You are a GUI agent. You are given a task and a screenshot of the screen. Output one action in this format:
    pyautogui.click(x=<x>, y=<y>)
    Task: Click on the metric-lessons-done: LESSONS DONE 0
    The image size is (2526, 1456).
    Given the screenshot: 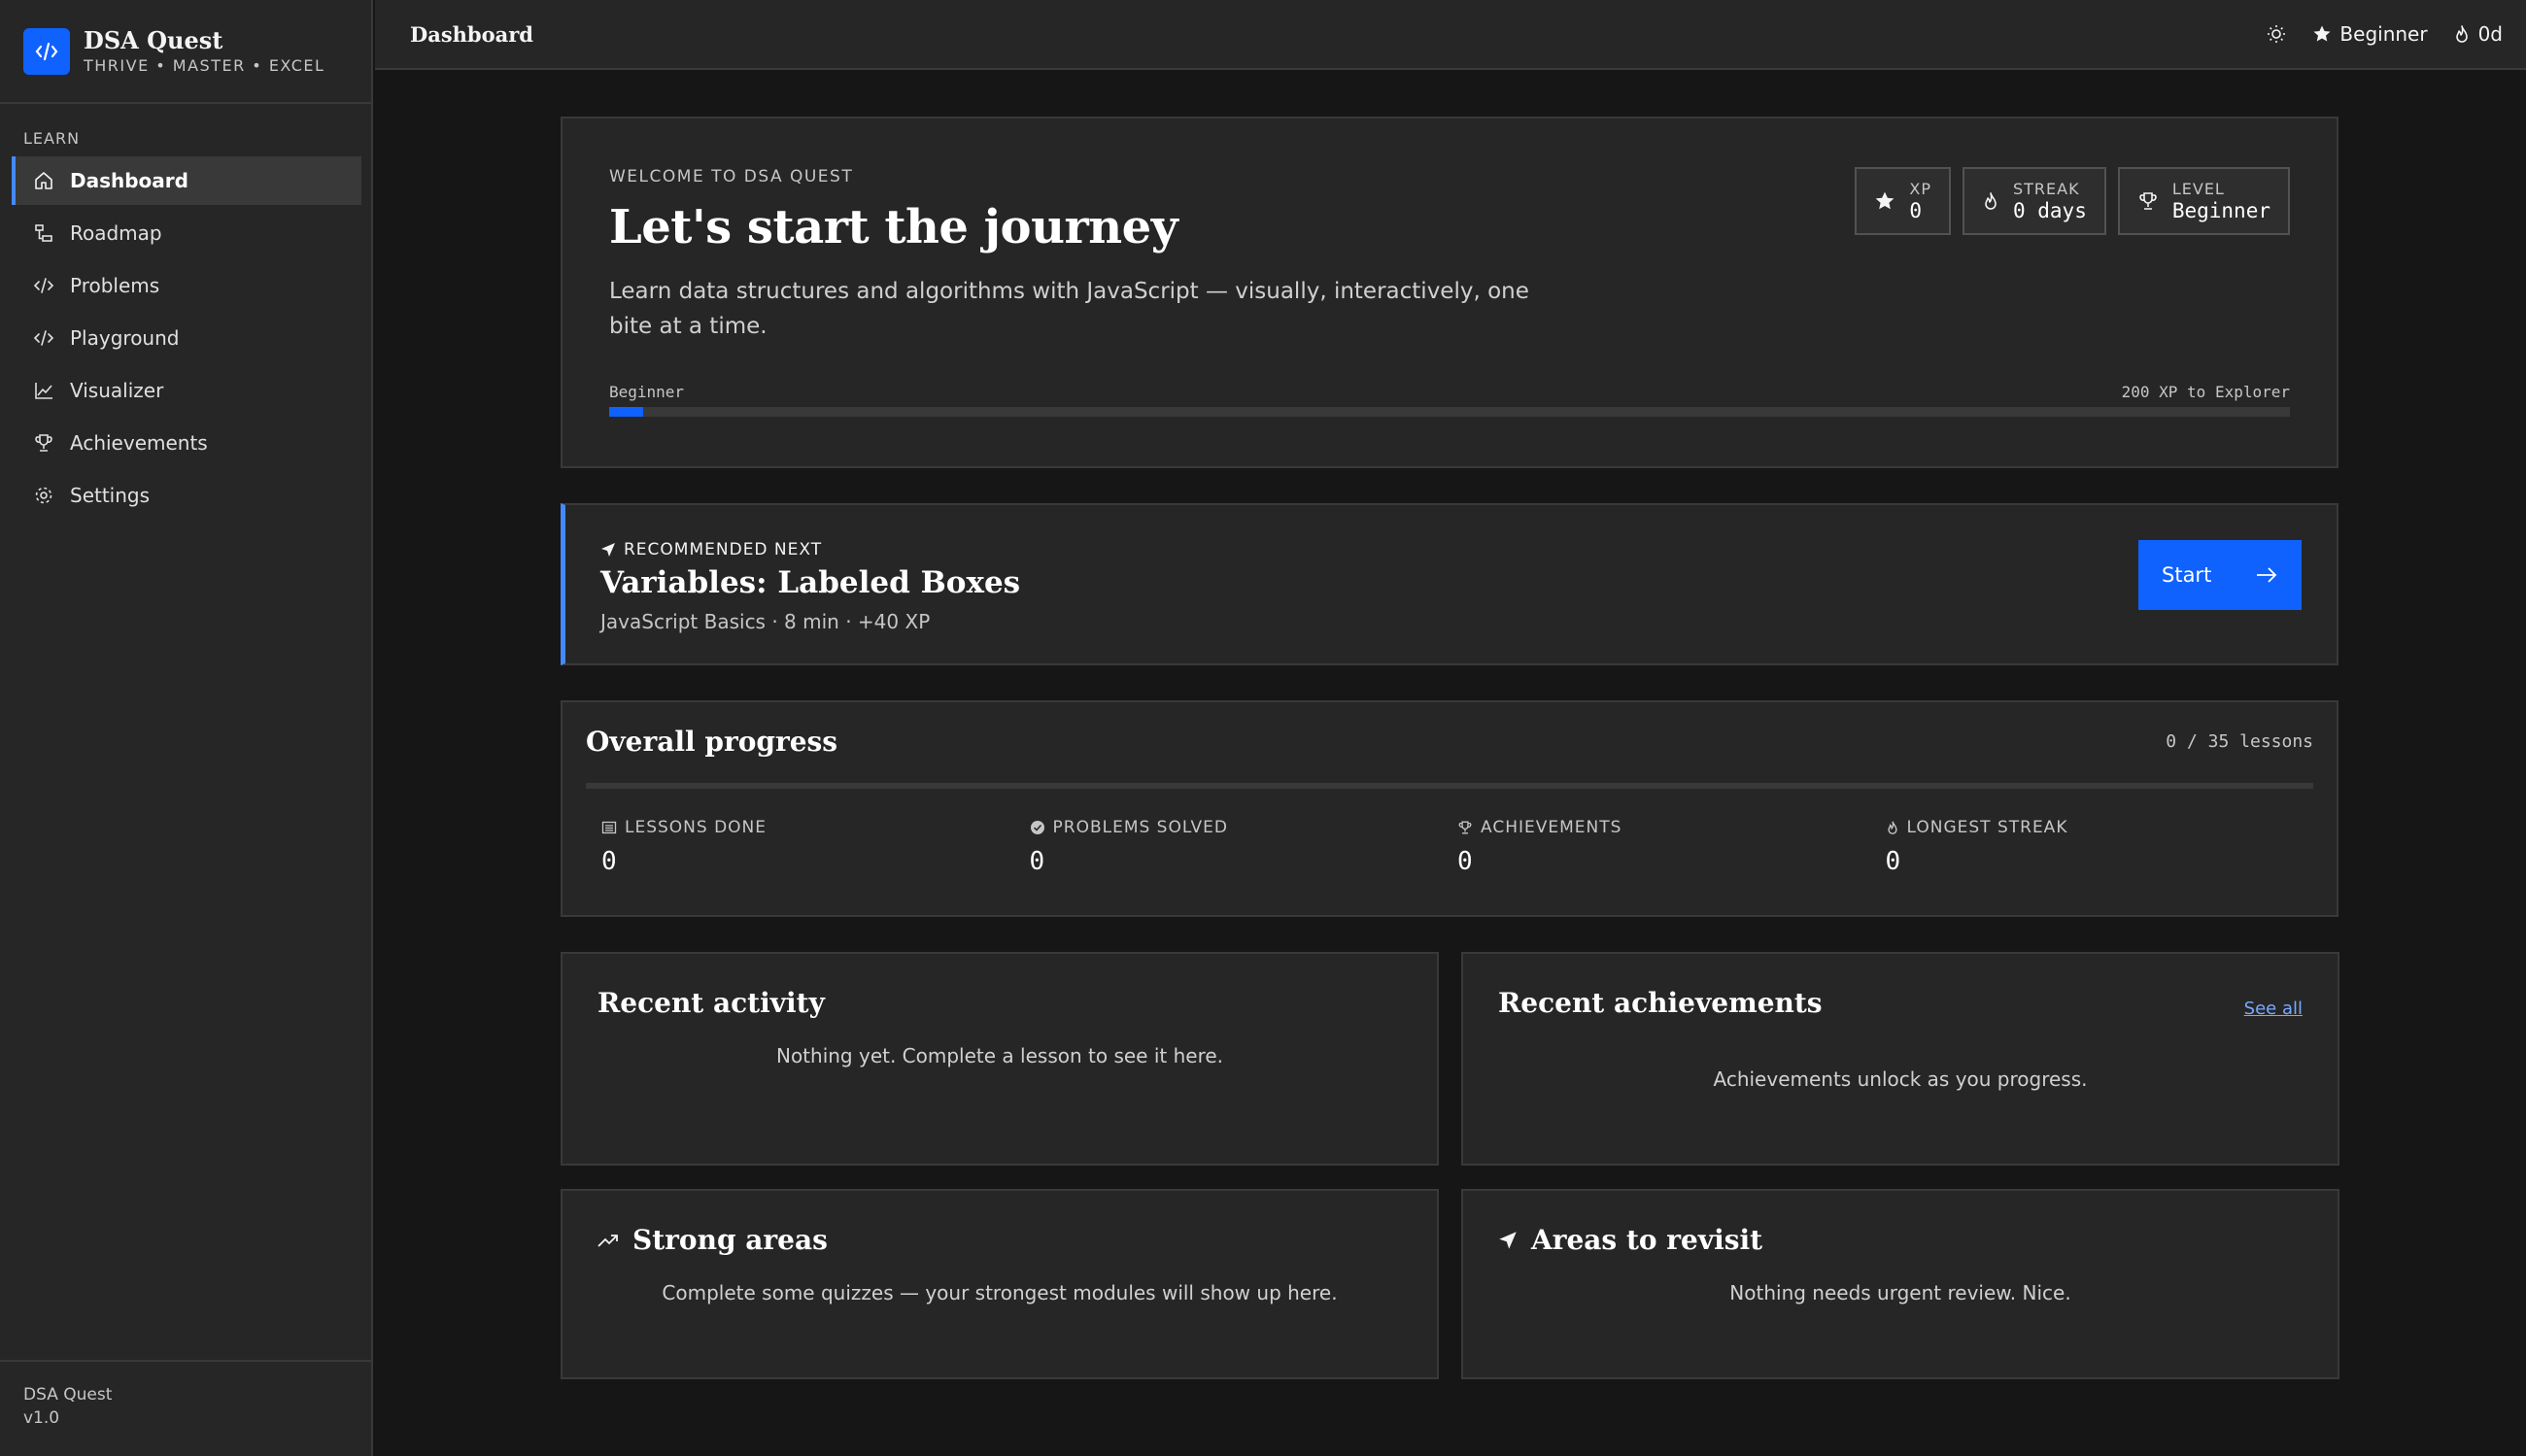 What is the action you would take?
    pyautogui.click(x=815, y=847)
    